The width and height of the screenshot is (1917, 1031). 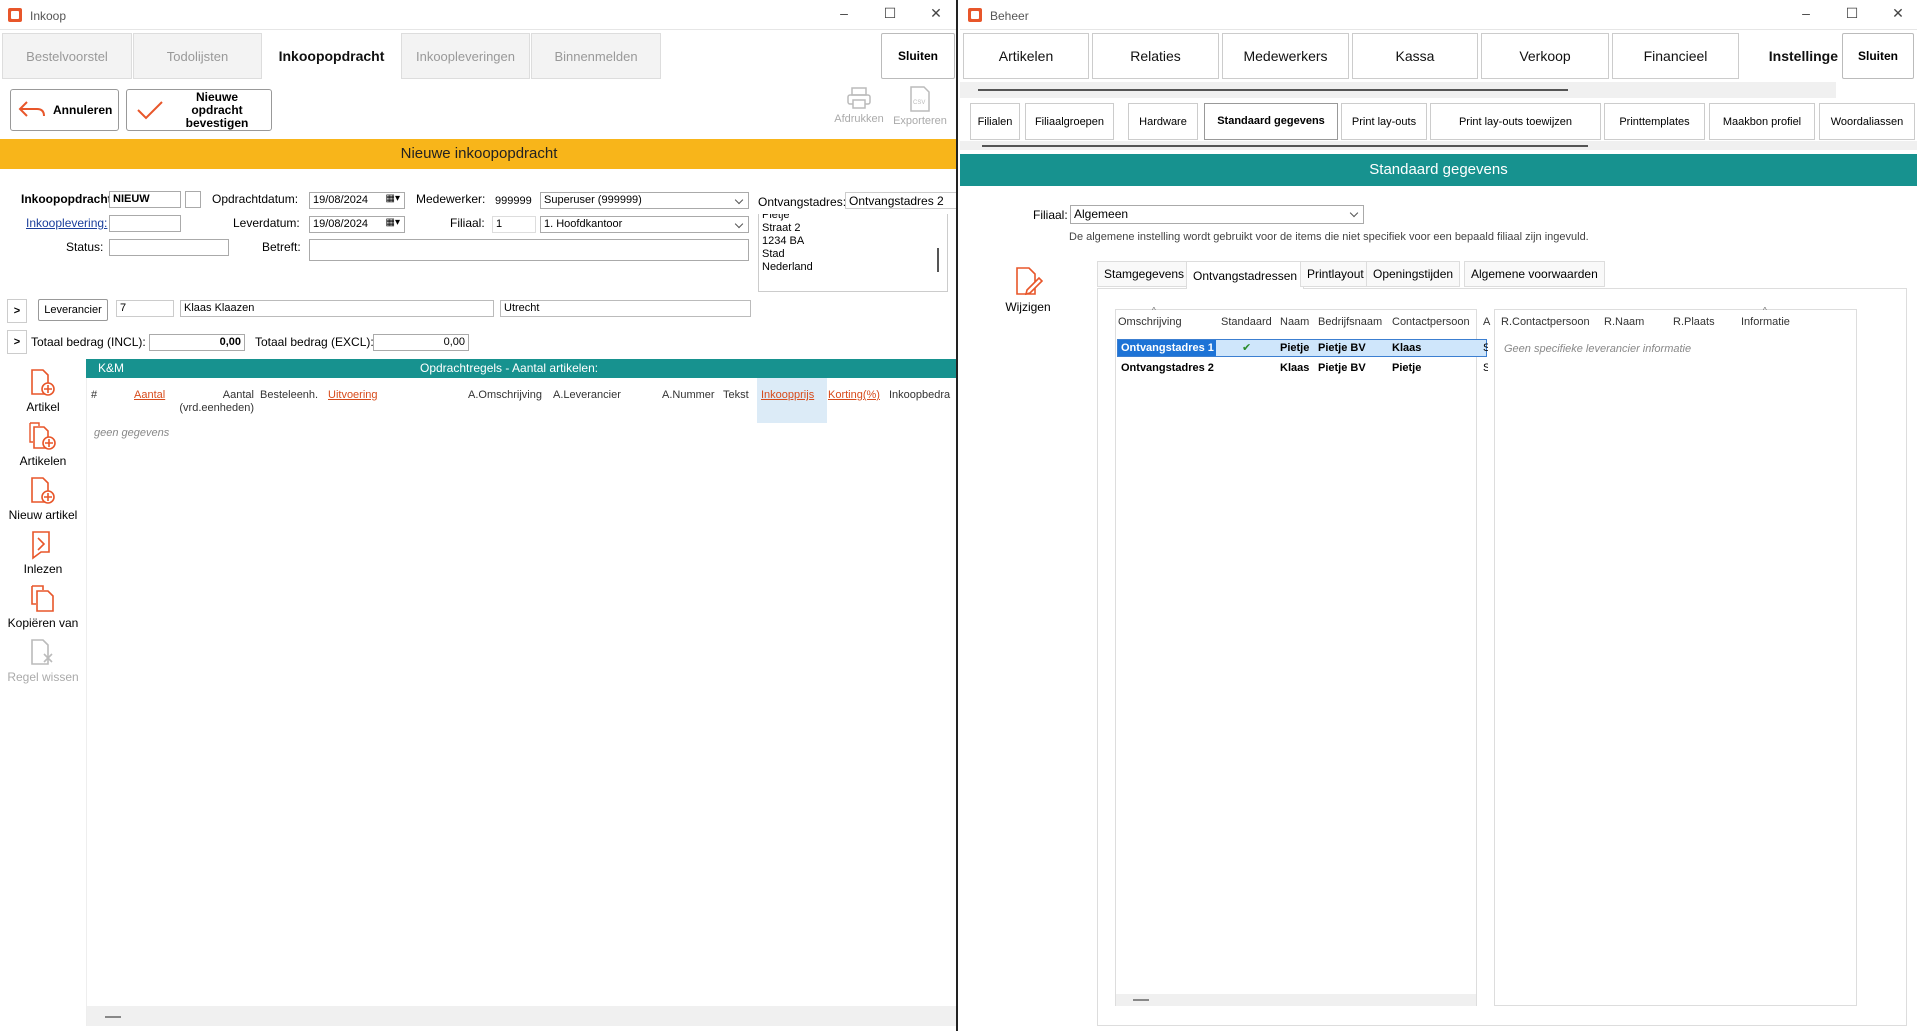 What do you see at coordinates (922, 395) in the screenshot?
I see `col-inkoopbedrag: Inkoopbedra` at bounding box center [922, 395].